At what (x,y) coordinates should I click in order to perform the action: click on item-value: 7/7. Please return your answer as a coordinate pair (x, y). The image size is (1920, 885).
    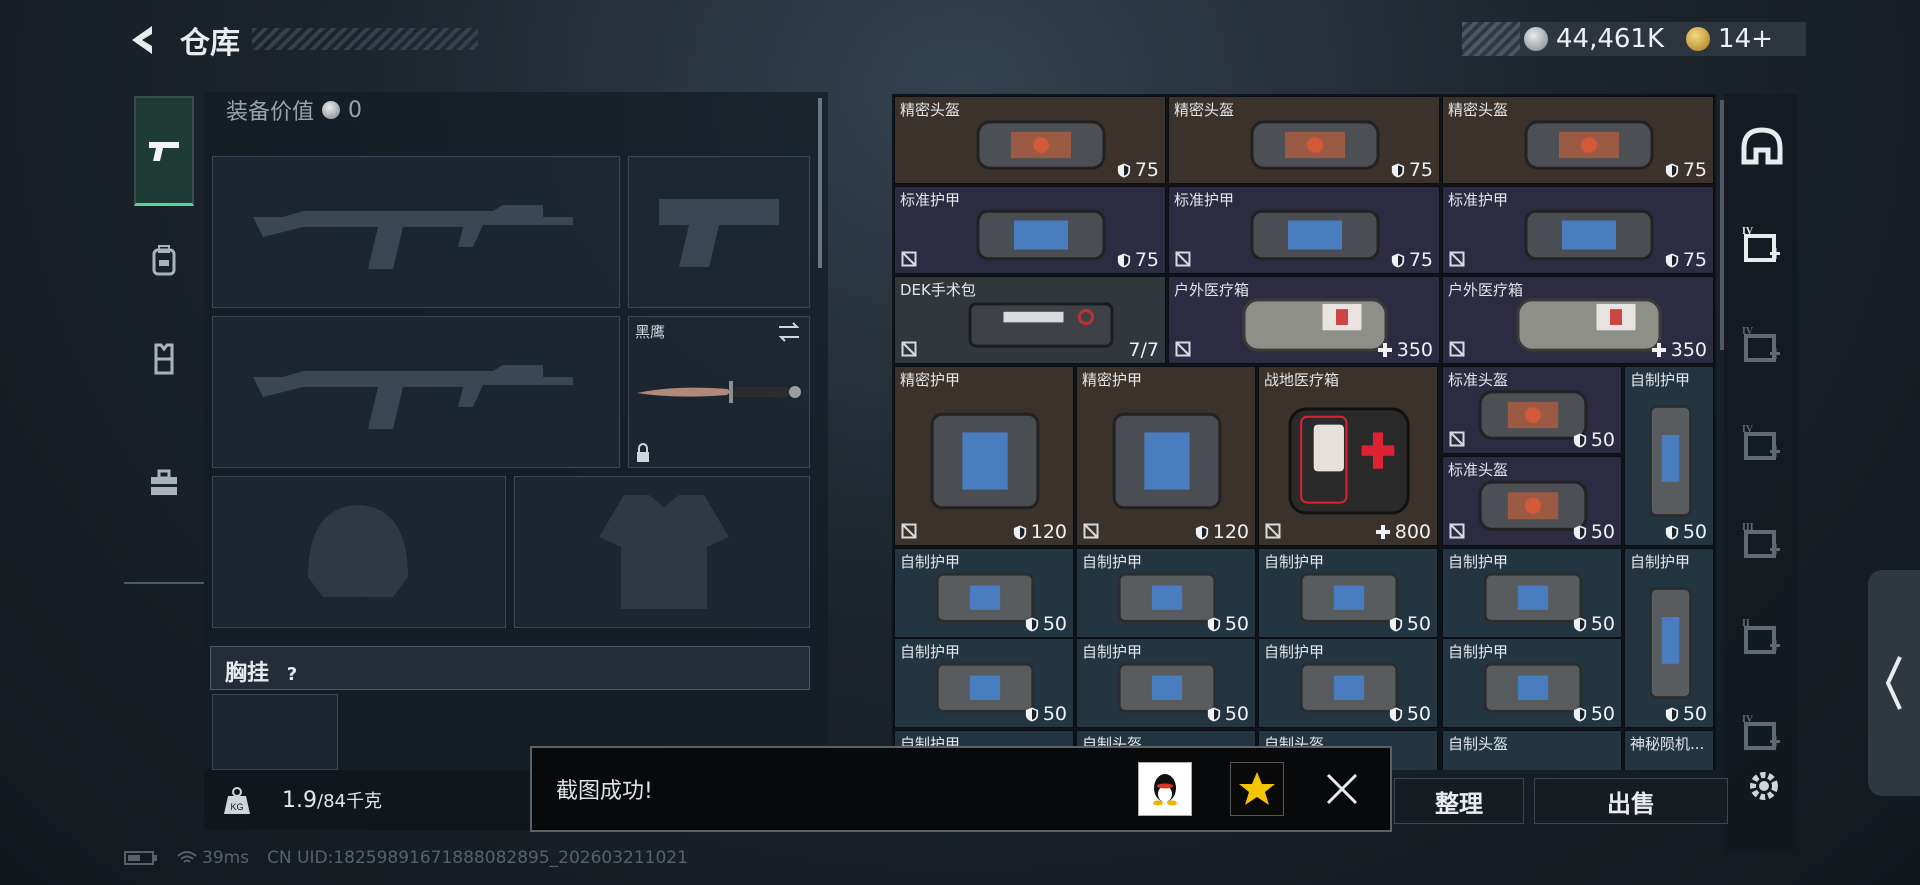
    Looking at the image, I should click on (1143, 350).